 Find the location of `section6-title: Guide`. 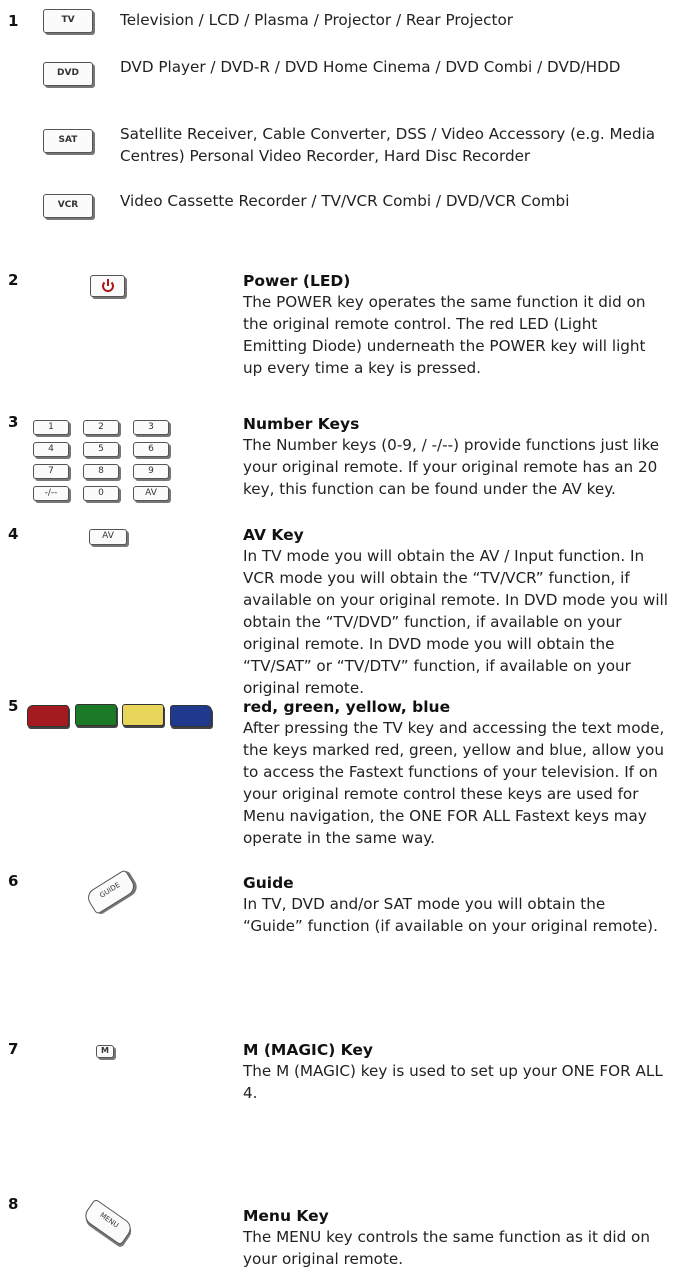

section6-title: Guide is located at coordinates (268, 883).